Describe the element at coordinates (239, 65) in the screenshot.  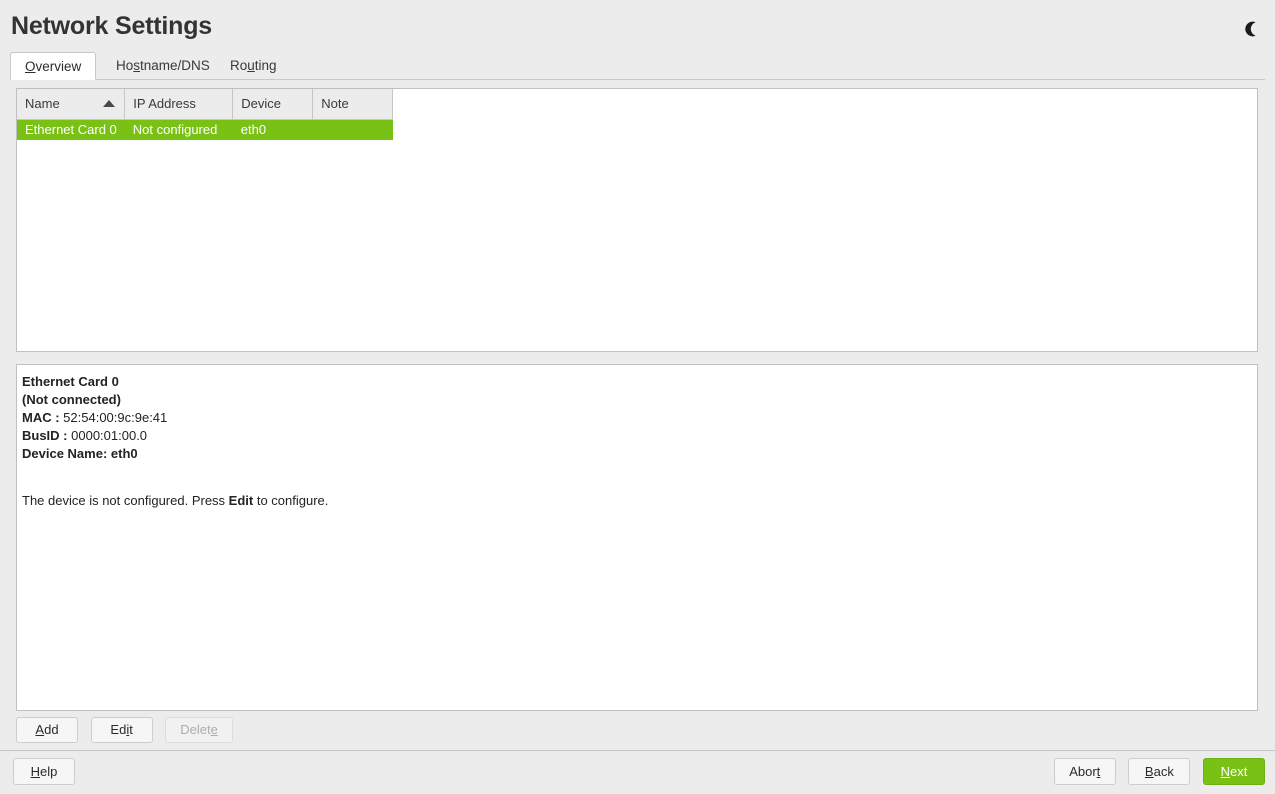
I see `tab-routing-label-pre: Ro` at that location.